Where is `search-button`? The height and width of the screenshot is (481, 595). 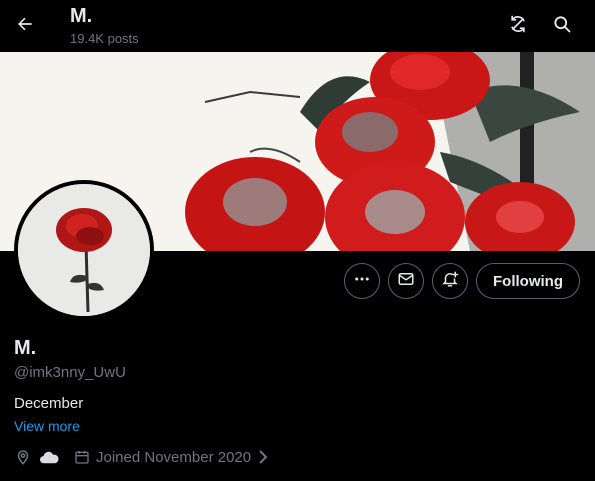
search-button is located at coordinates (562, 26).